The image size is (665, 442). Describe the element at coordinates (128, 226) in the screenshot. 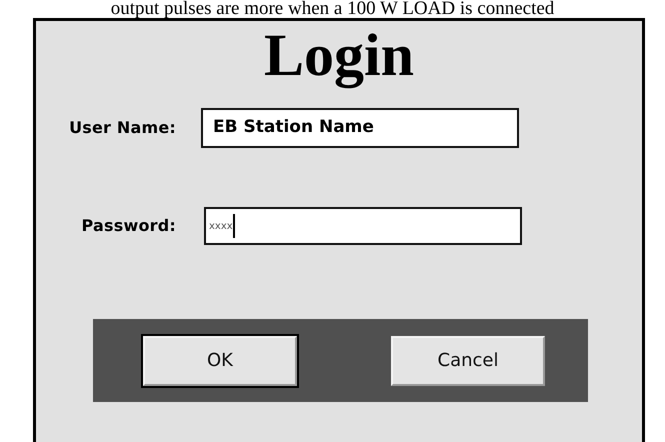

I see `field-label: Password:` at that location.